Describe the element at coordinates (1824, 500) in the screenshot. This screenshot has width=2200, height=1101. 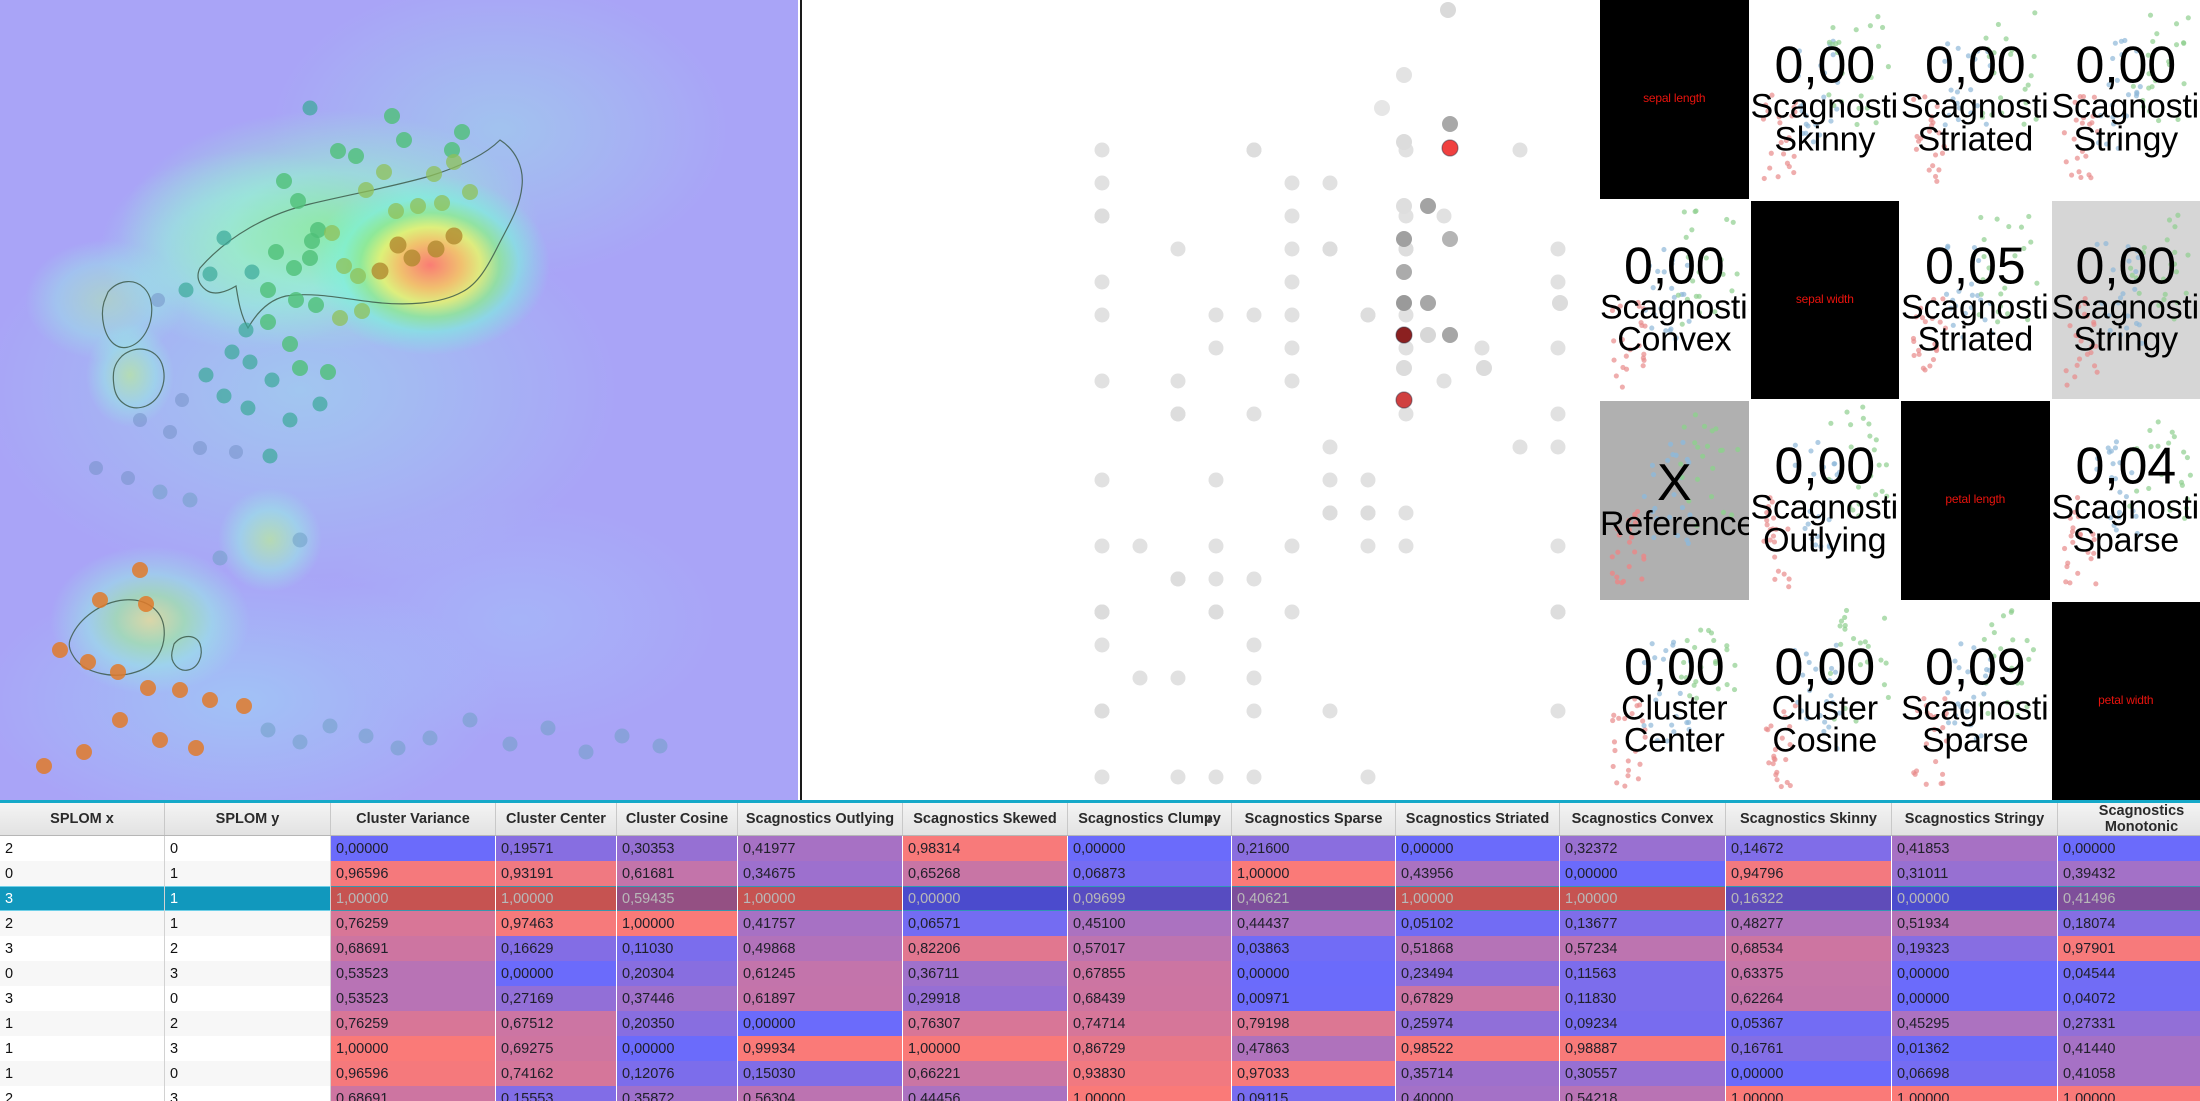
I see `splom-cell-r2-c1: 0,00Scagnostics Outlying` at that location.